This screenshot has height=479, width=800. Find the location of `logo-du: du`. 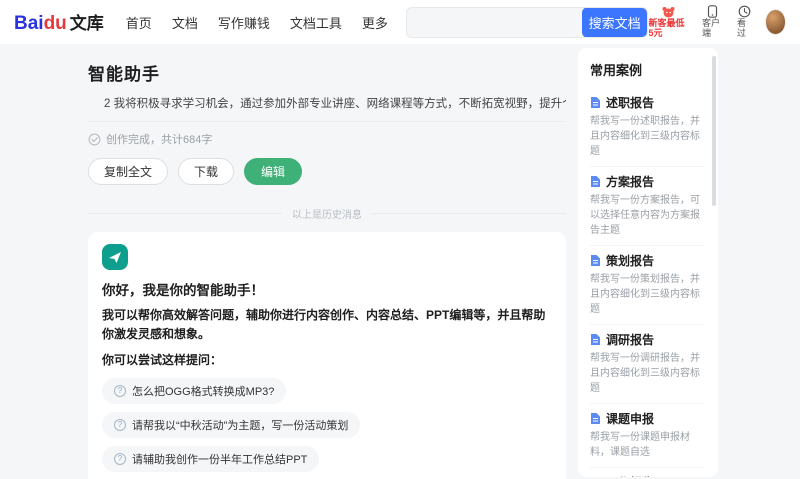

logo-du: du is located at coordinates (55, 23).